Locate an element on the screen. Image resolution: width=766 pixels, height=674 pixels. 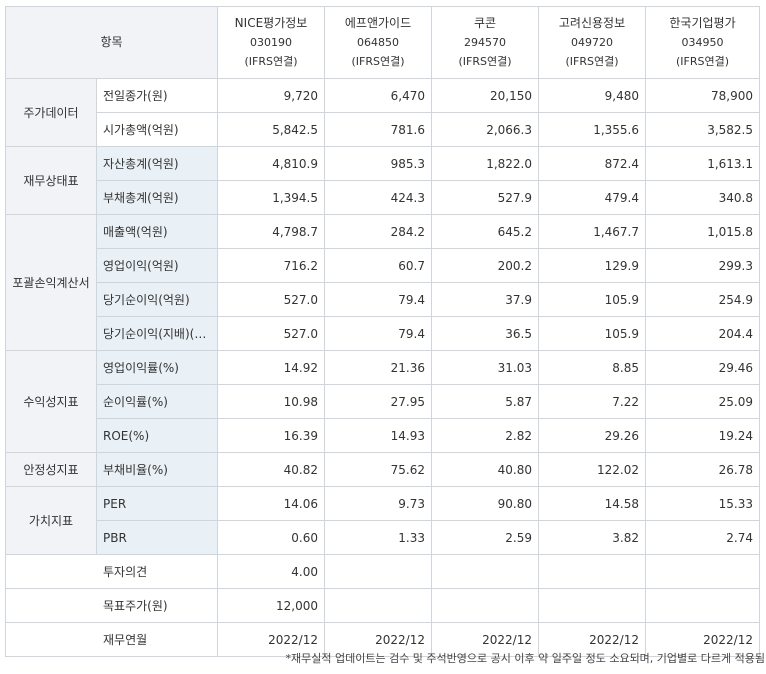
value-cell: 2.82 is located at coordinates (485, 435).